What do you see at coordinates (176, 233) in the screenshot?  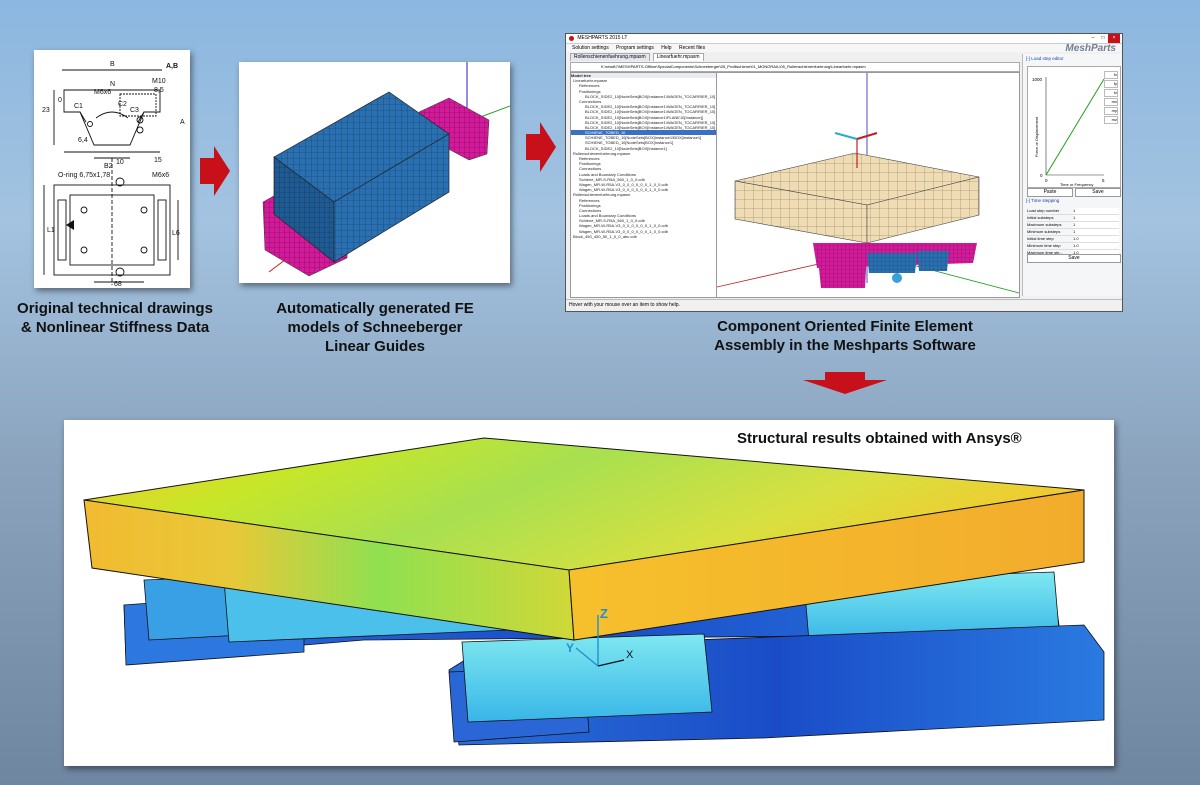 I see `dim-l6: L6` at bounding box center [176, 233].